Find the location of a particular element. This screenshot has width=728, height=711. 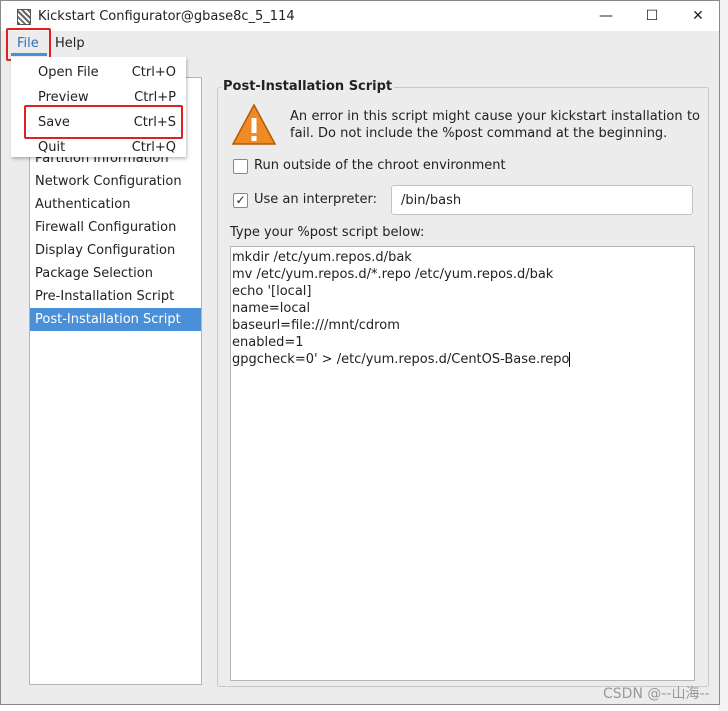

script-label: Type your %post script below: is located at coordinates (327, 232).